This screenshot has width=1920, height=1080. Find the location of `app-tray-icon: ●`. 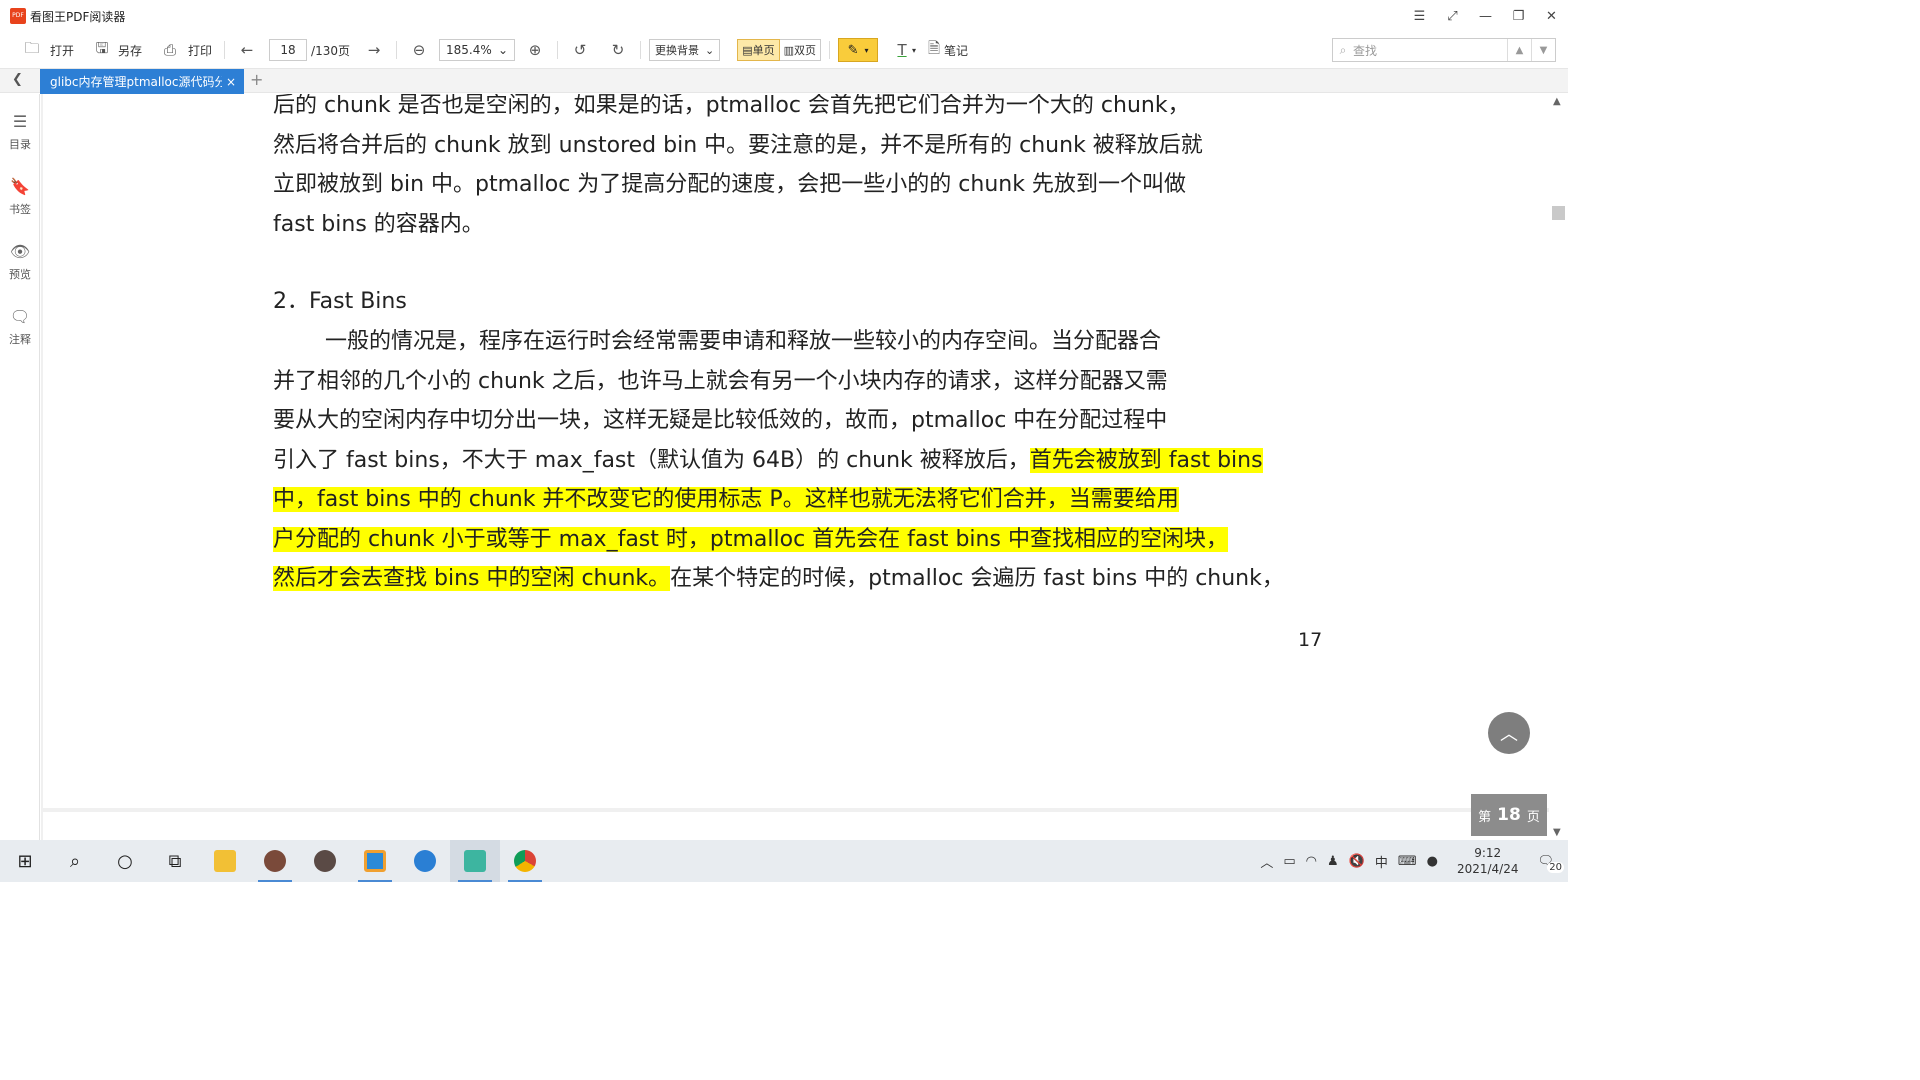

app-tray-icon: ● is located at coordinates (1432, 861).